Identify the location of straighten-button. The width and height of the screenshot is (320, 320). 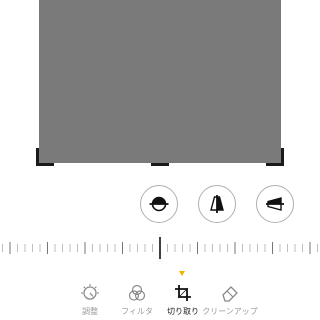
(159, 204).